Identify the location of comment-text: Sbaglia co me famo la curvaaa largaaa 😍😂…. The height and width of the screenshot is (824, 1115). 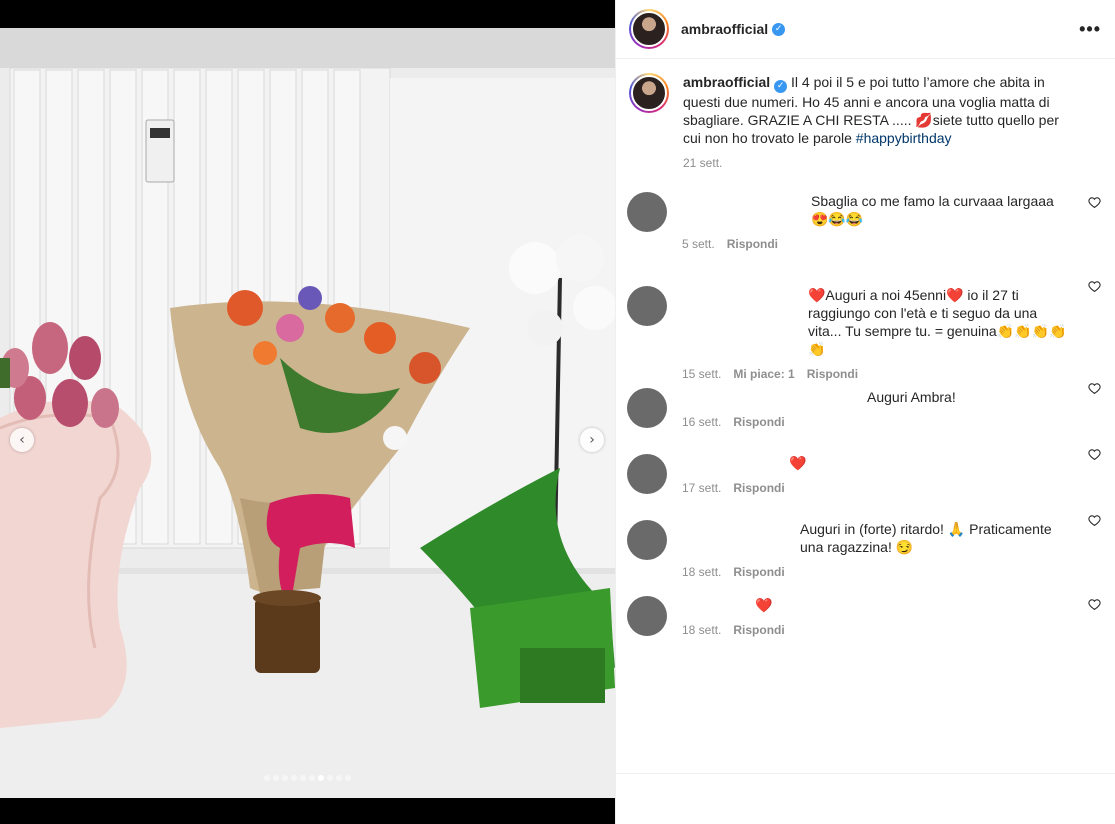
(932, 210).